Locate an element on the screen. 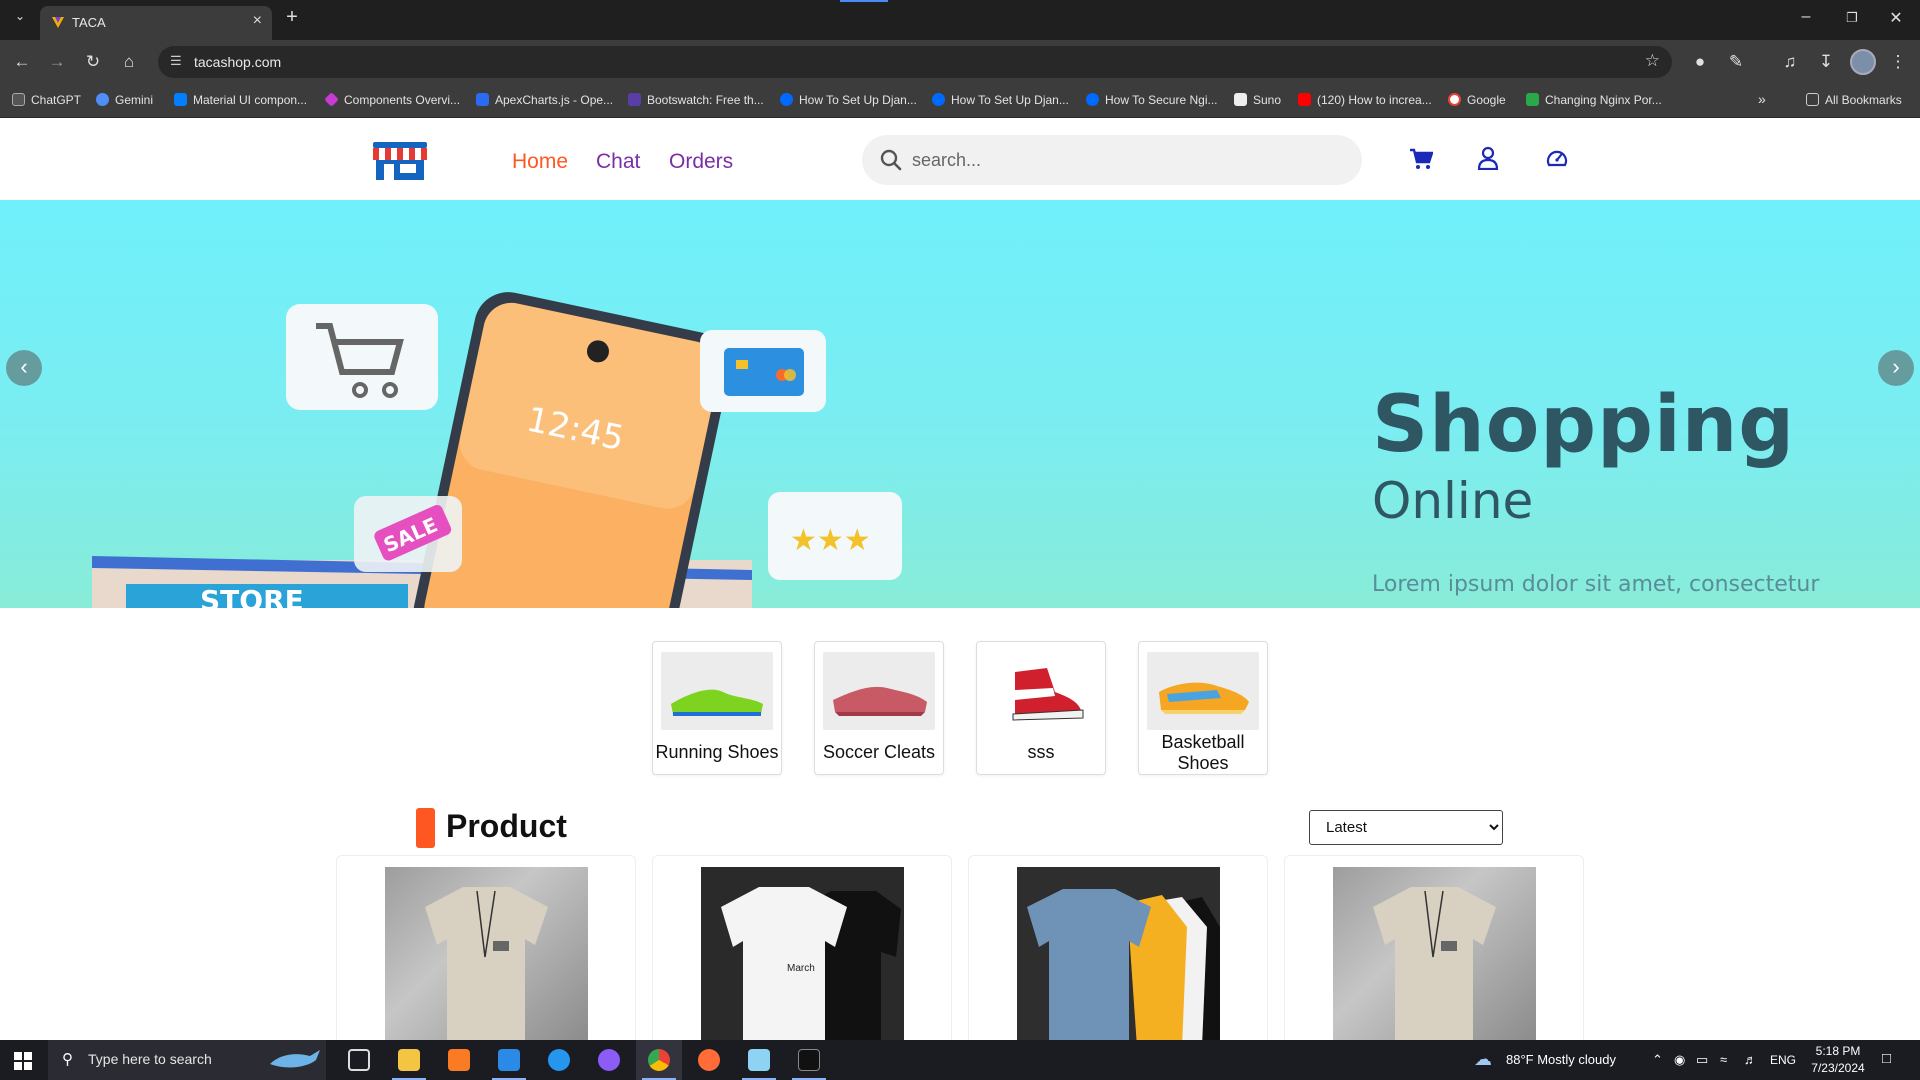 The width and height of the screenshot is (1920, 1080). windows-start-icon is located at coordinates (23, 1061).